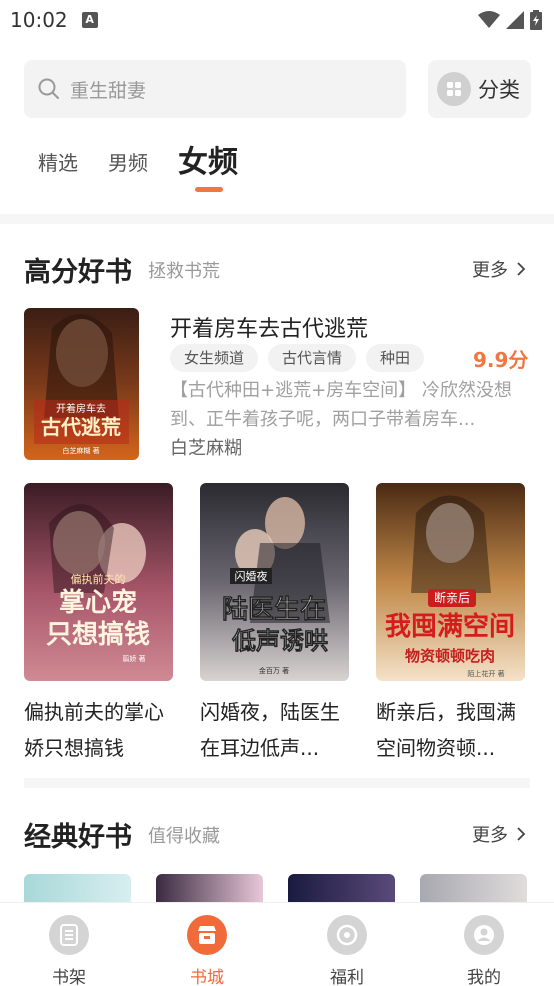 The width and height of the screenshot is (554, 986). I want to click on category-icon, so click(454, 89).